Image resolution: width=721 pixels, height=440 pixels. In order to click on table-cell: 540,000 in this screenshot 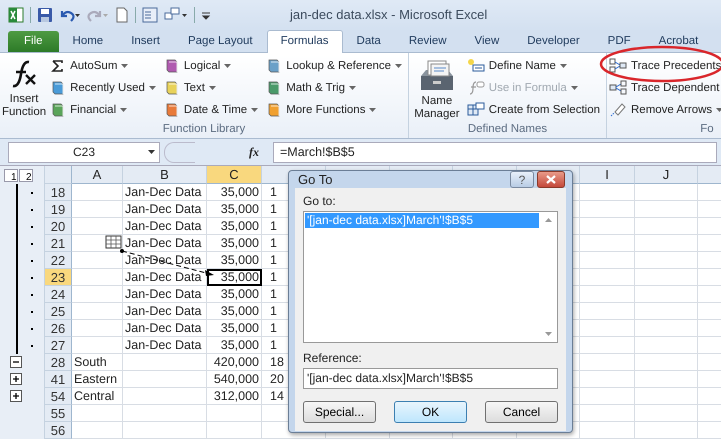, I will do `click(234, 379)`.